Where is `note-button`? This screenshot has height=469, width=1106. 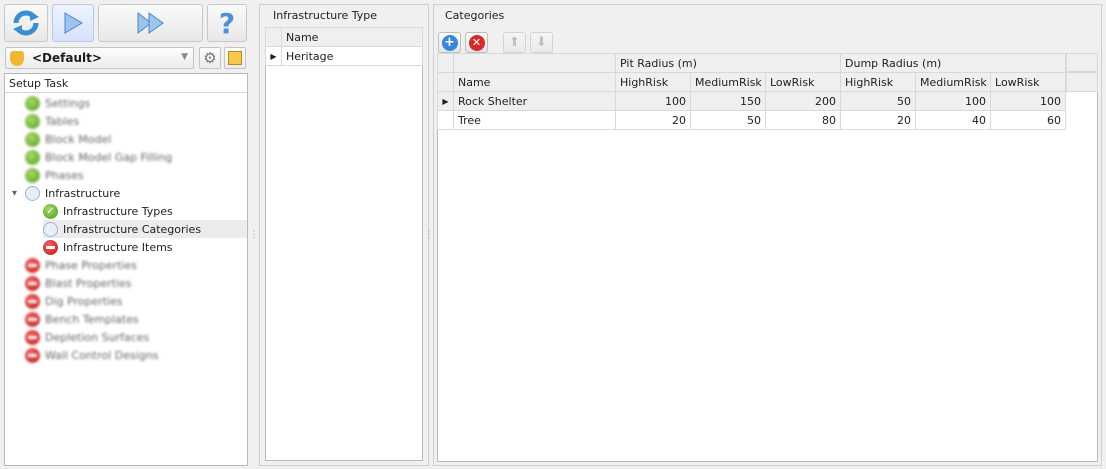
note-button is located at coordinates (235, 58).